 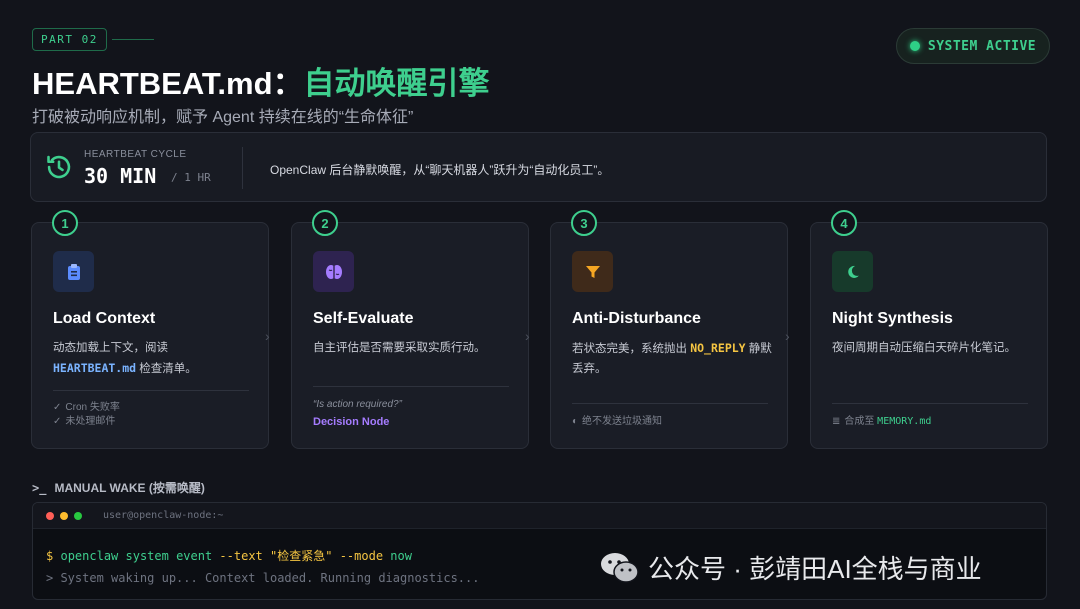 What do you see at coordinates (904, 421) in the screenshot?
I see `code-memory-md: MEMORY.md` at bounding box center [904, 421].